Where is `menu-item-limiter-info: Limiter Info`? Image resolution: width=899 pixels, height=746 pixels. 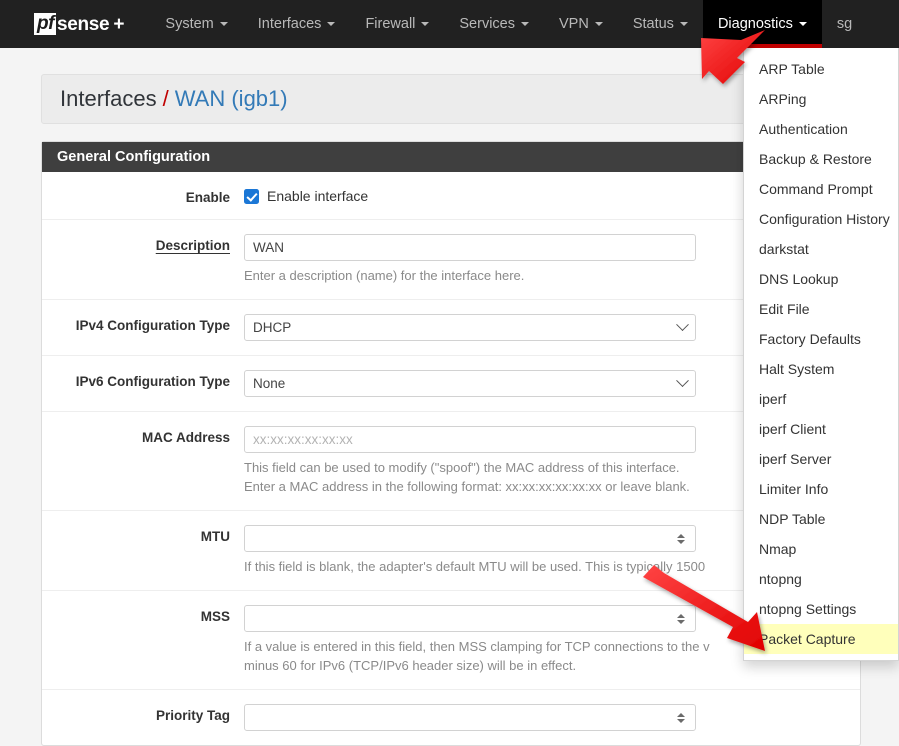
menu-item-limiter-info: Limiter Info is located at coordinates (821, 489).